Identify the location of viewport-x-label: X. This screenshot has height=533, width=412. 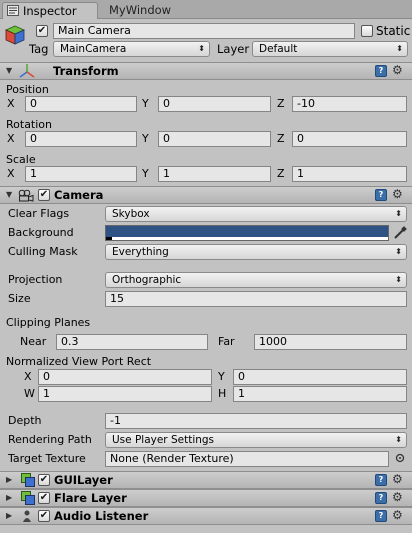
(28, 376).